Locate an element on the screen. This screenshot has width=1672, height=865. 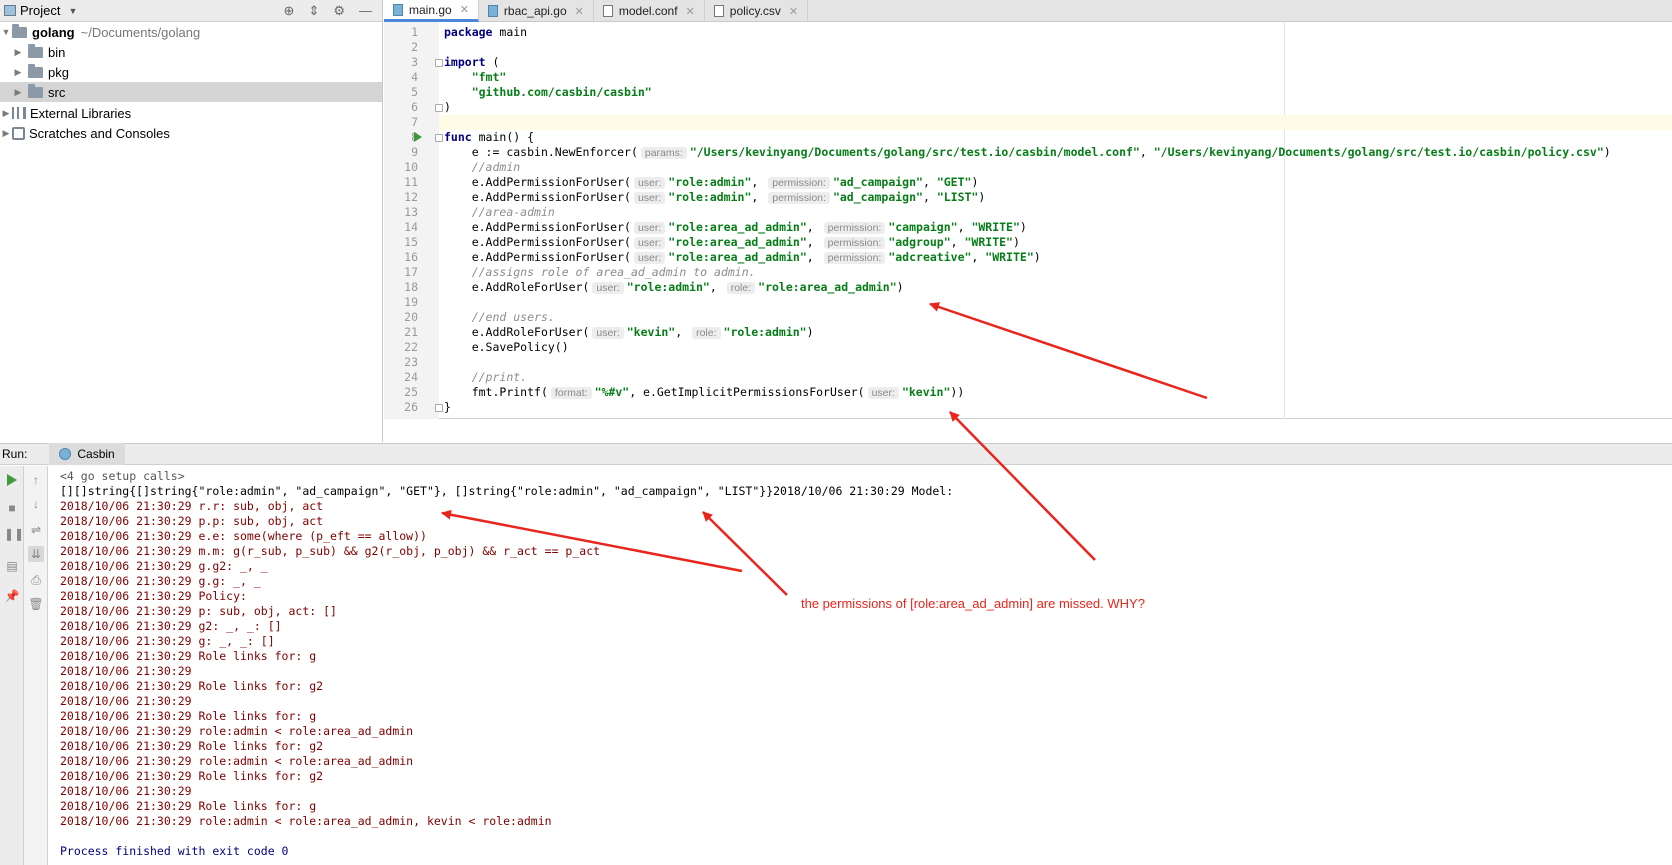
run-label: Run: is located at coordinates (15, 454).